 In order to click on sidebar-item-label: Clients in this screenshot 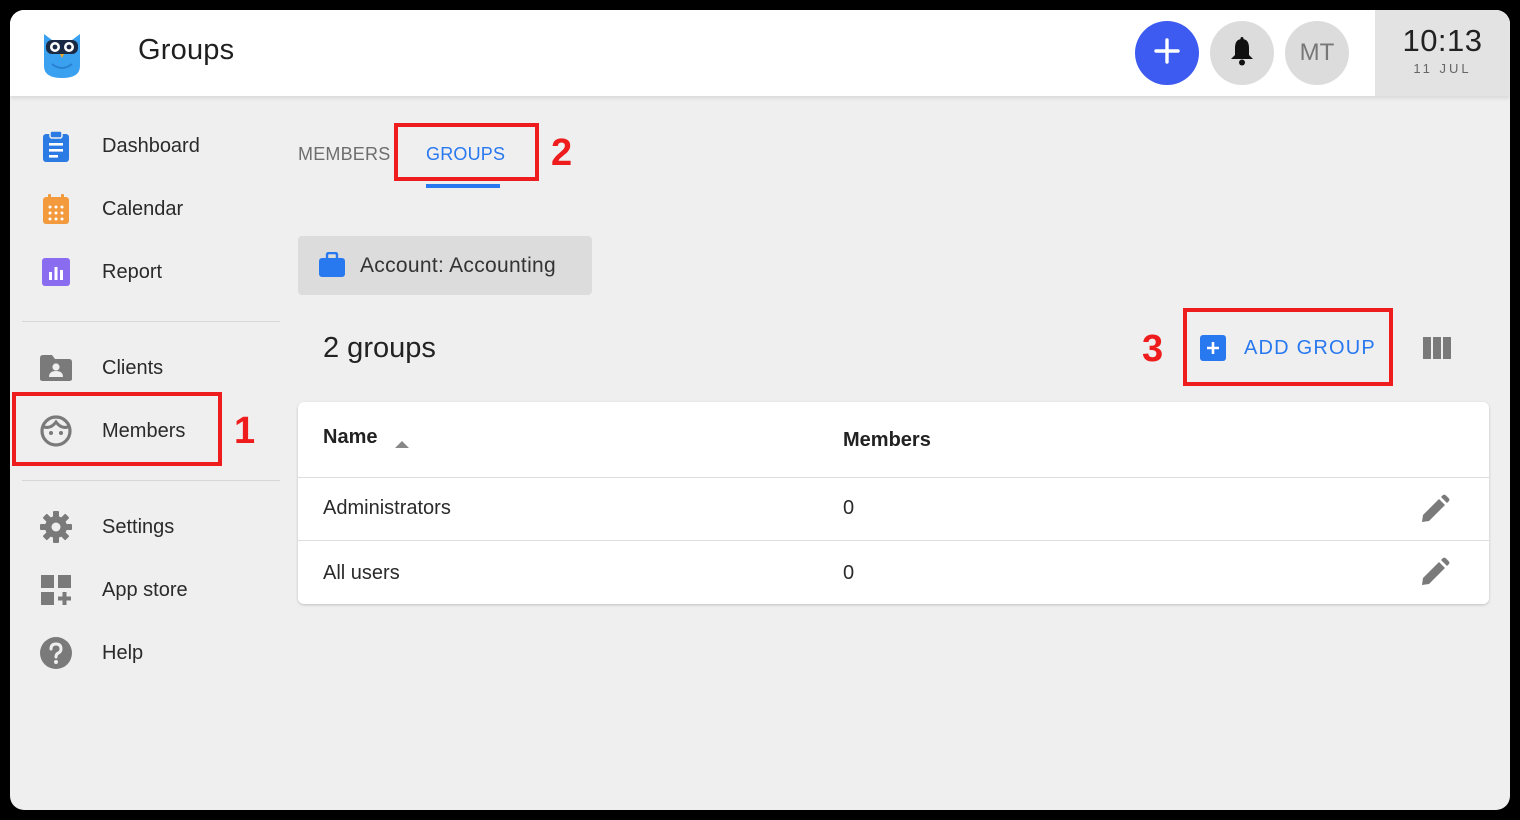, I will do `click(133, 367)`.